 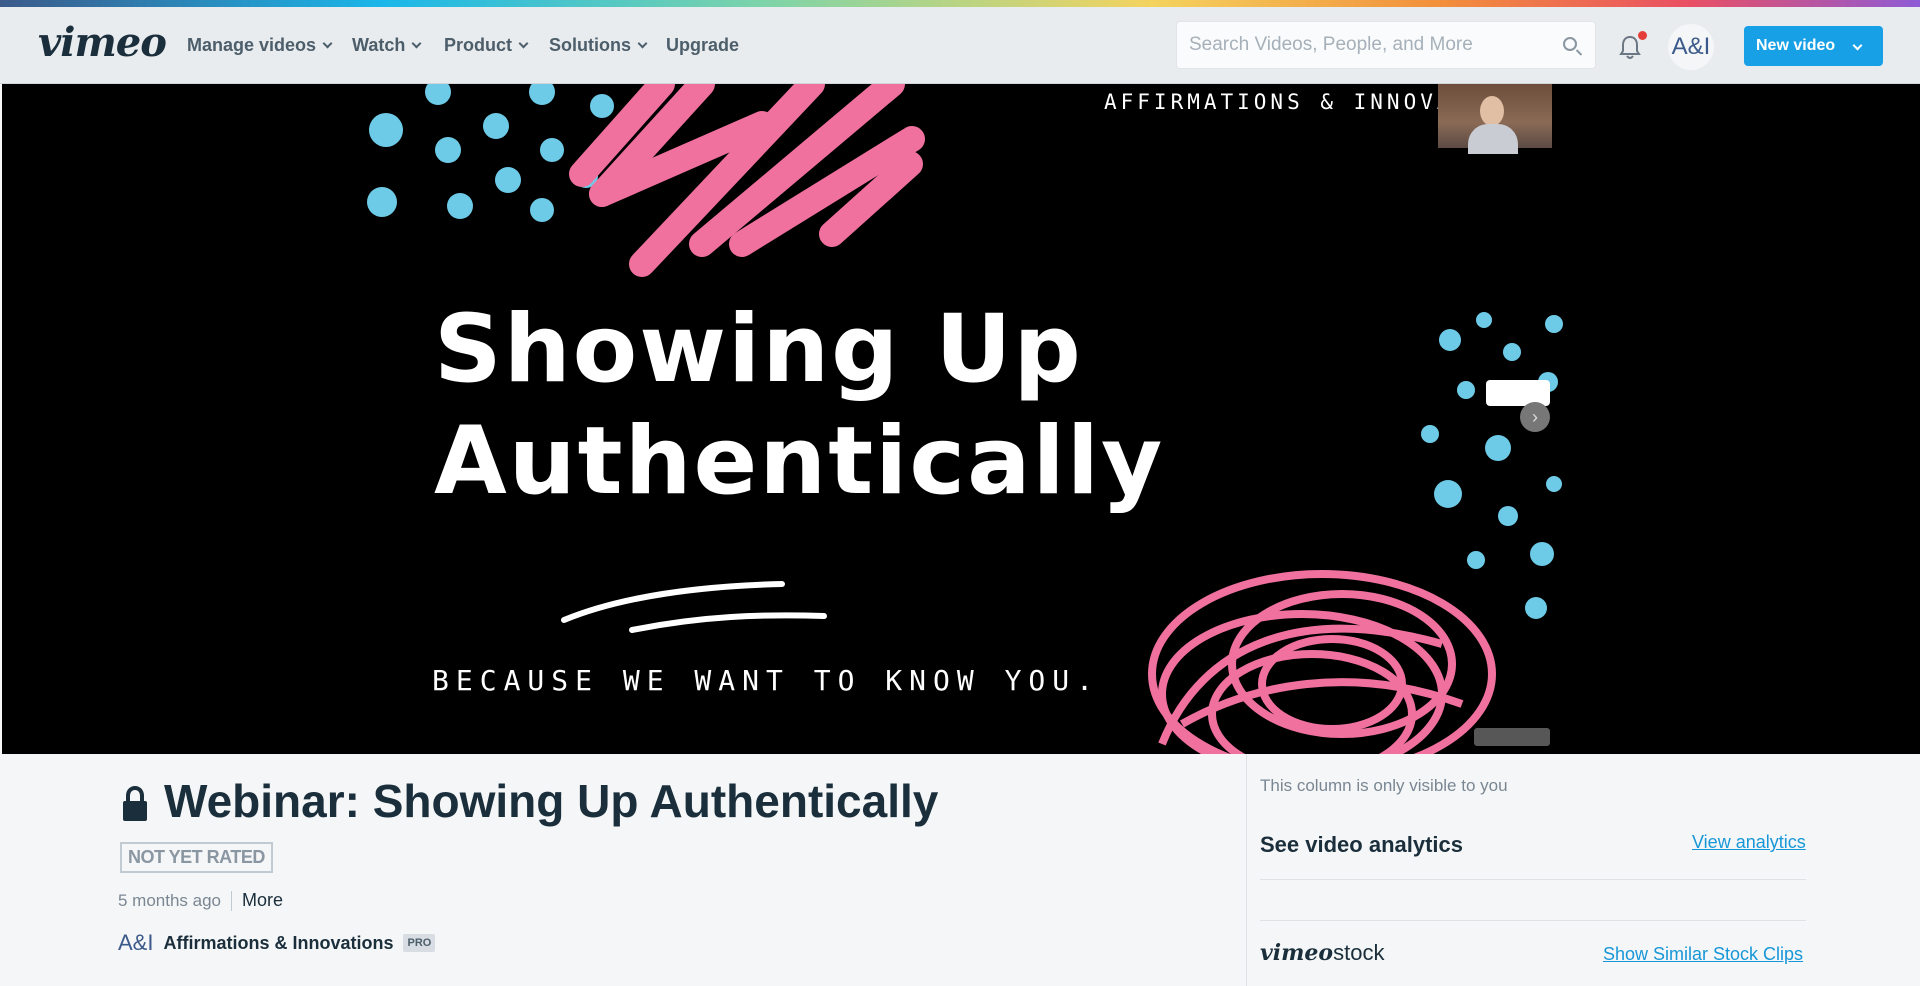 I want to click on nav-manage-videos-label: Manage videos, so click(x=252, y=45).